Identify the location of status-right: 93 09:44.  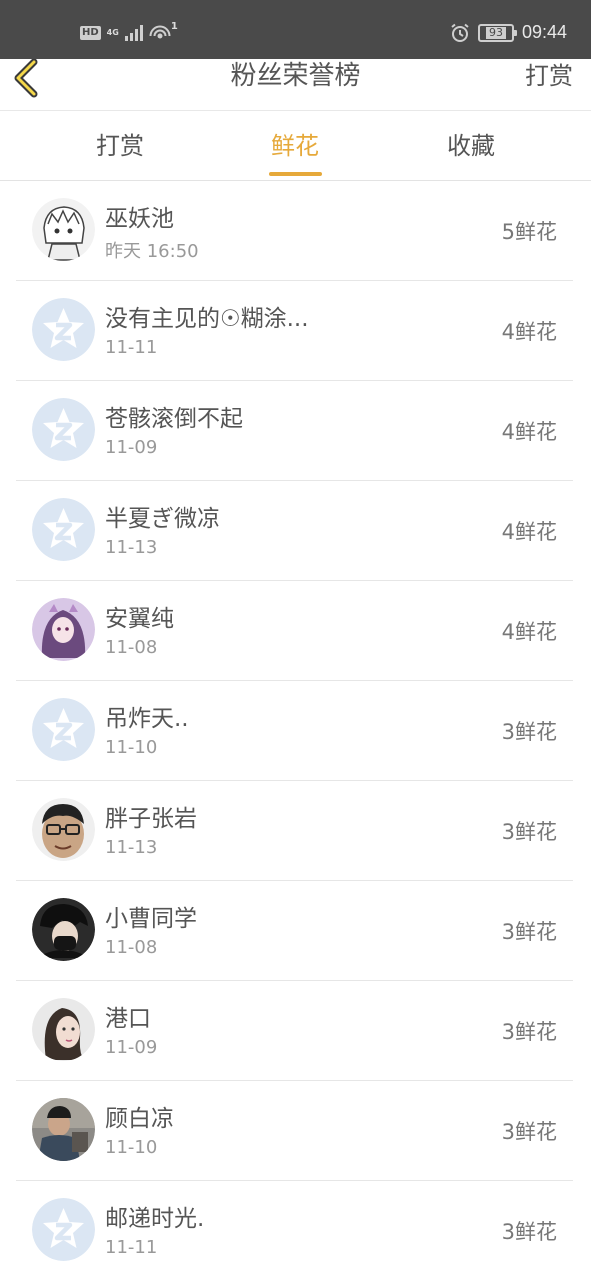
(508, 32).